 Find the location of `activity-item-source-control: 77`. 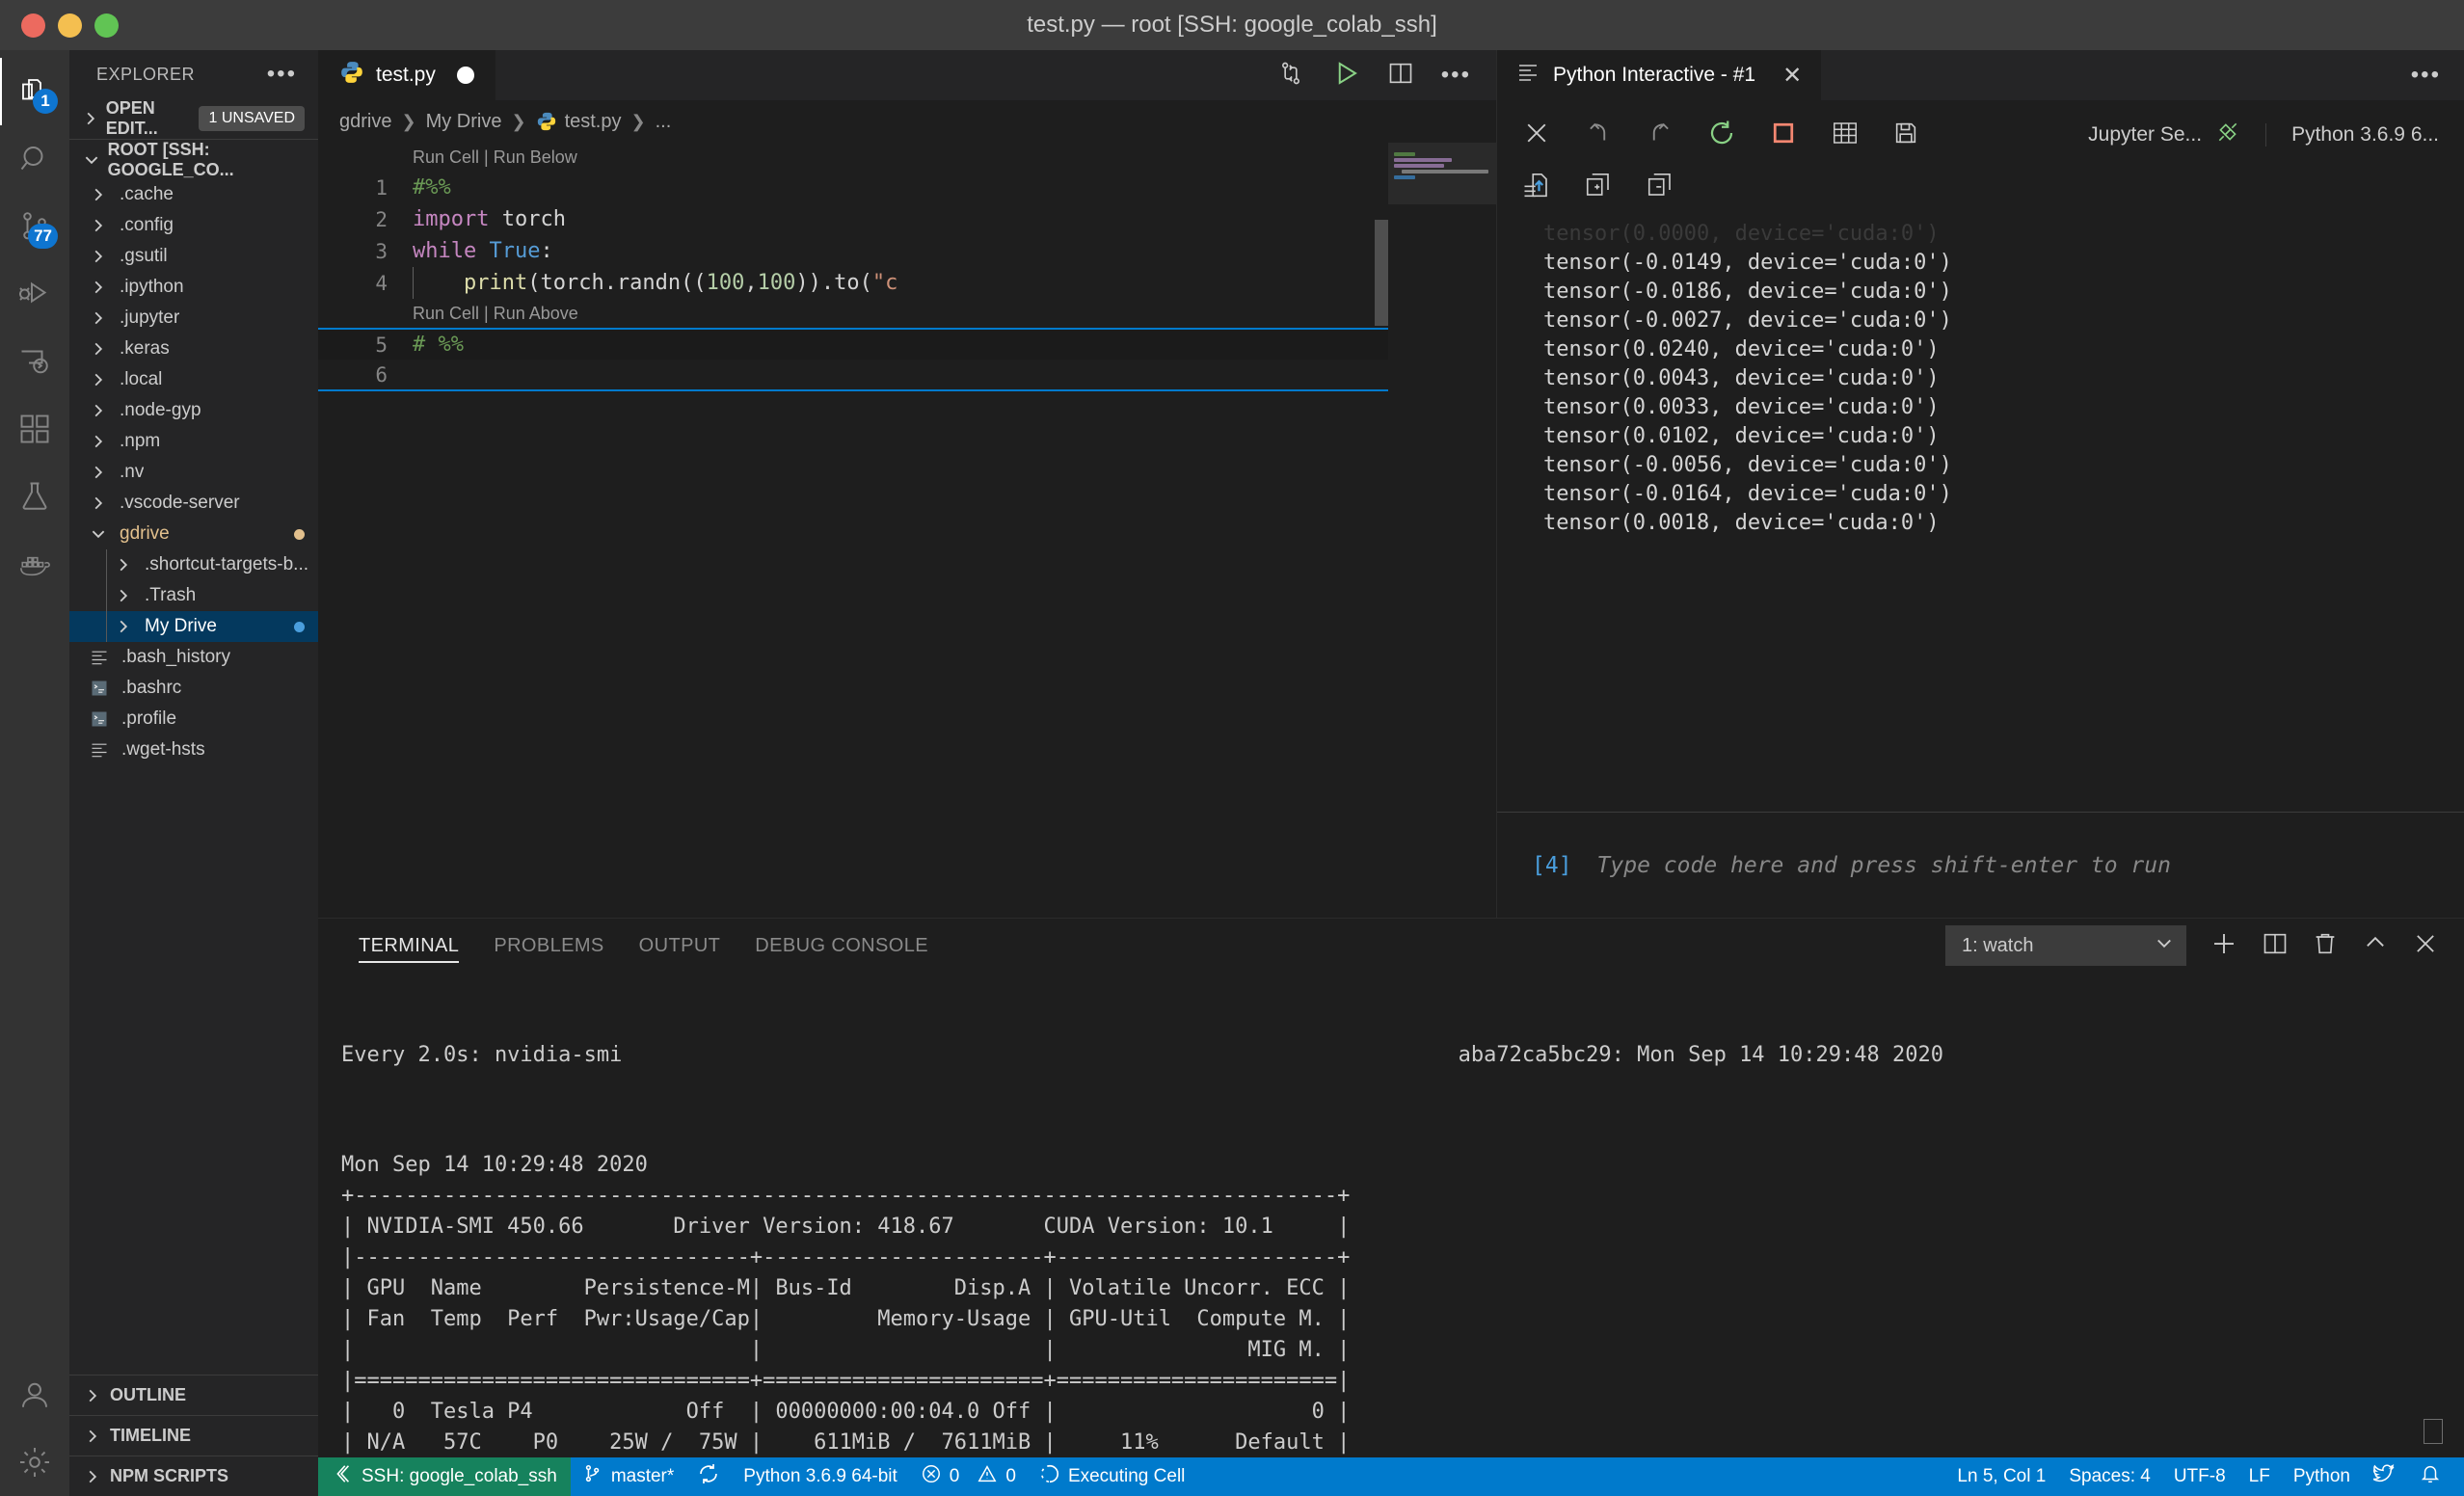

activity-item-source-control: 77 is located at coordinates (35, 226).